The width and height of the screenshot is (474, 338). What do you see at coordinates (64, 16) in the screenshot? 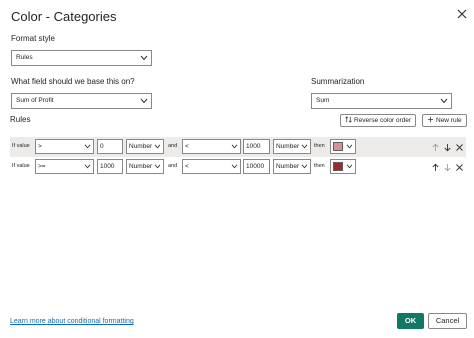
I see `dialog-title: Color - Categories` at bounding box center [64, 16].